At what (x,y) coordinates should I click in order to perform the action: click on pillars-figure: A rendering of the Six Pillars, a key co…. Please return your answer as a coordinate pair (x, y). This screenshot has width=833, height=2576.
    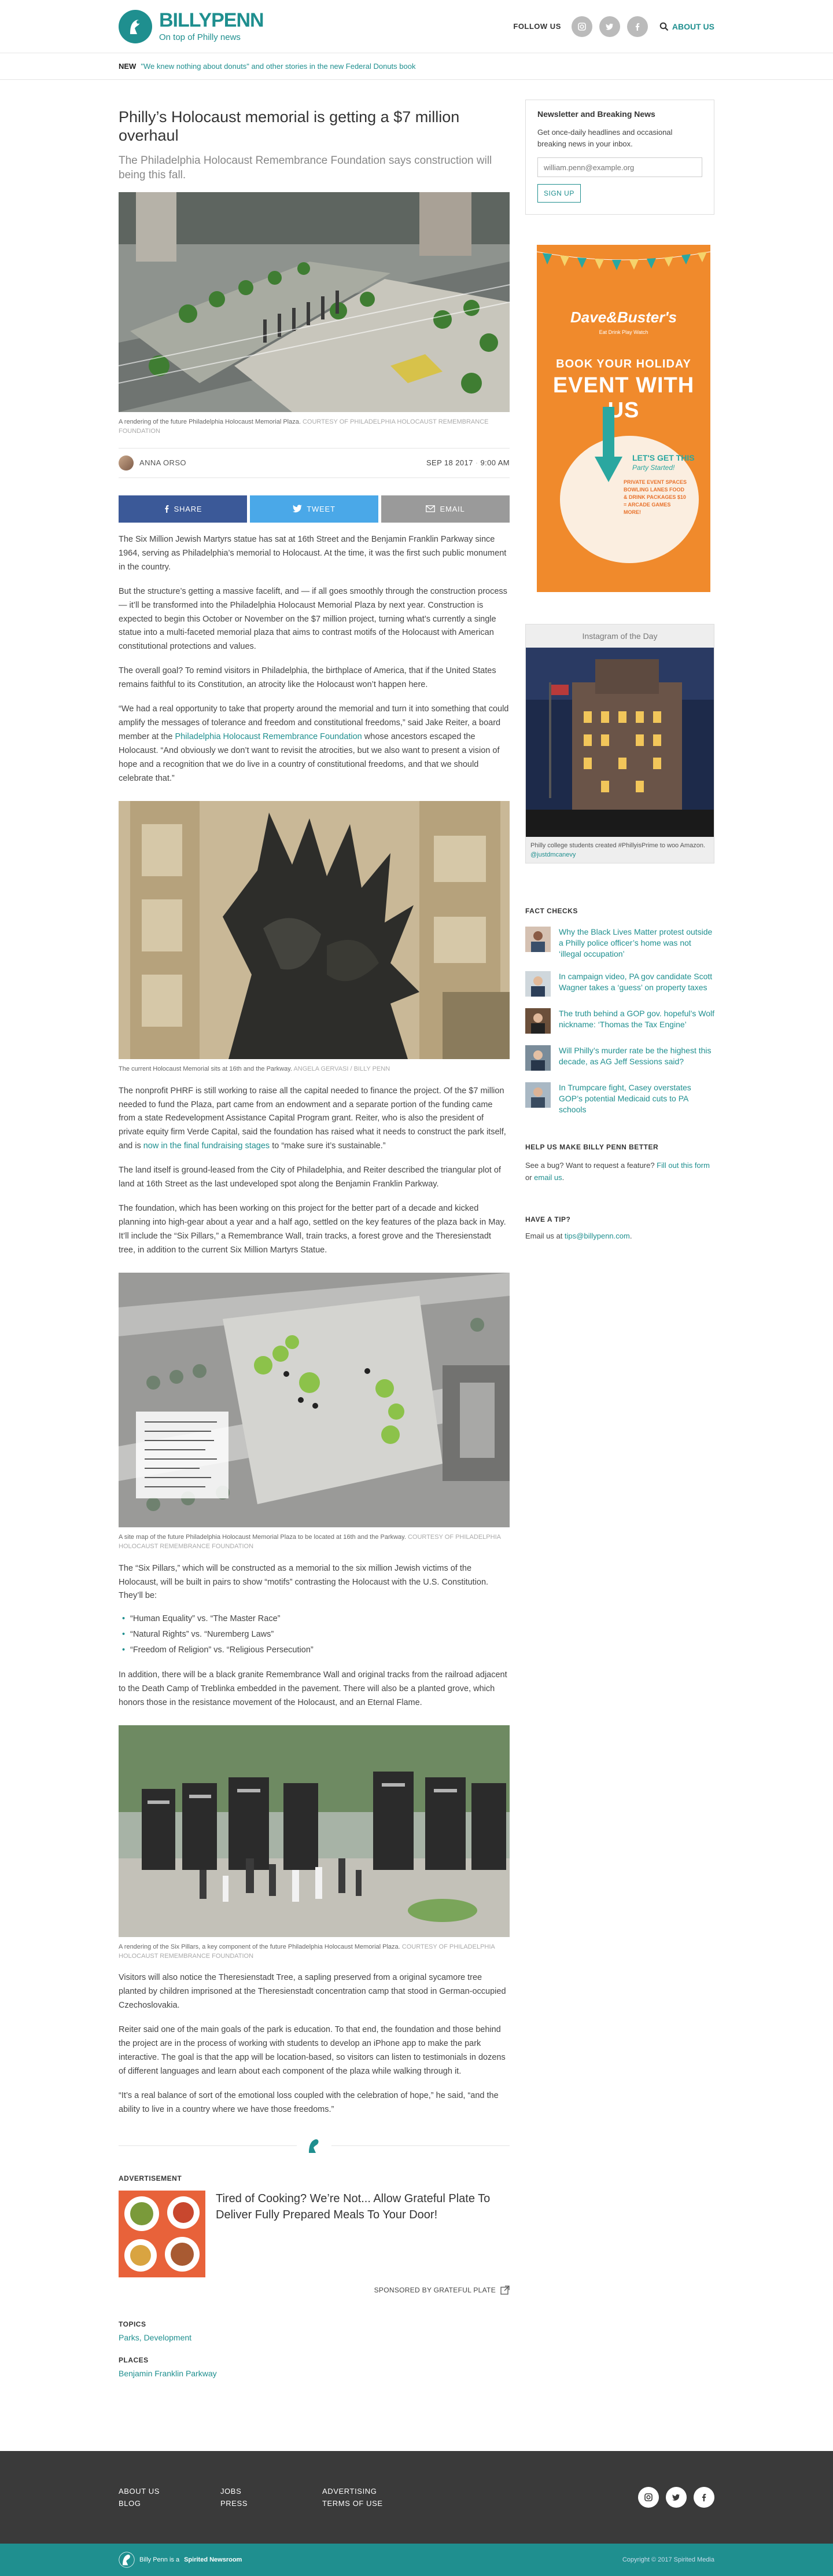
    Looking at the image, I should click on (314, 1843).